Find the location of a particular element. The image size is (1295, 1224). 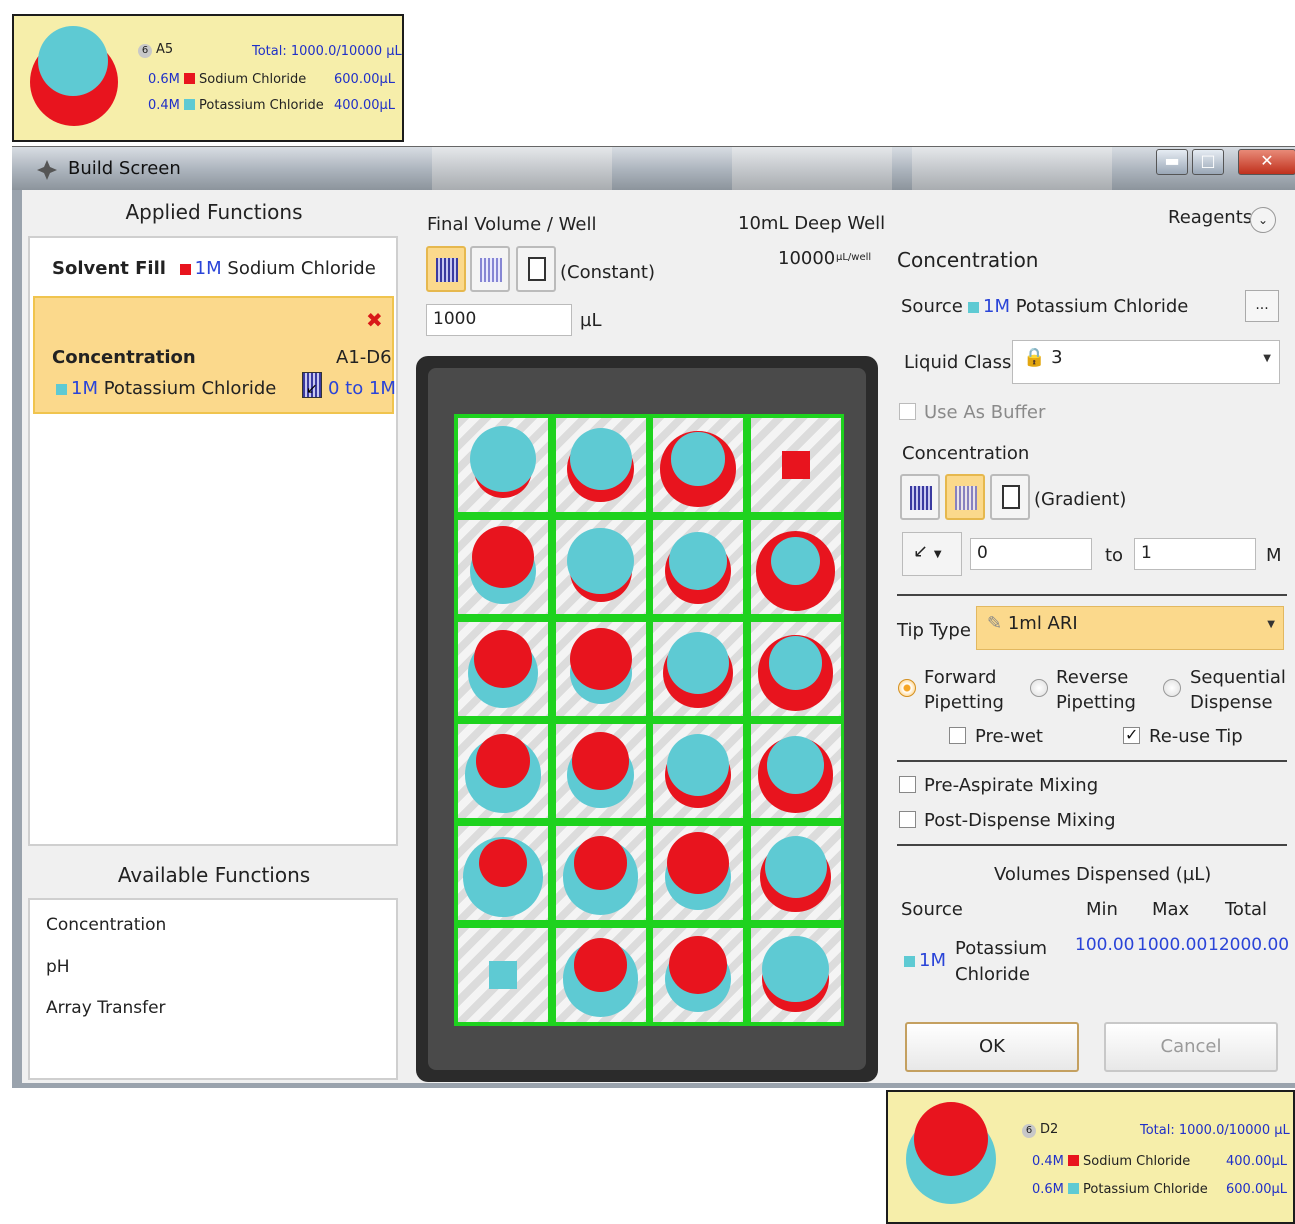

gradient-conc-button is located at coordinates (965, 497).